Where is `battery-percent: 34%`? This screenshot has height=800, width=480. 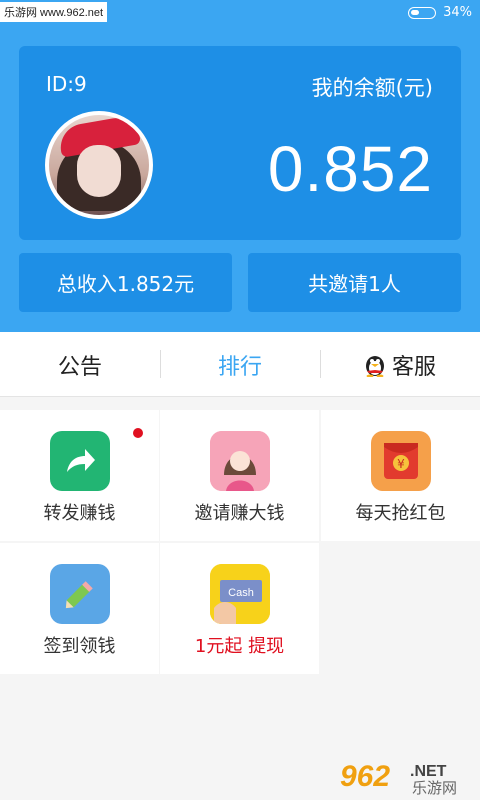 battery-percent: 34% is located at coordinates (457, 12).